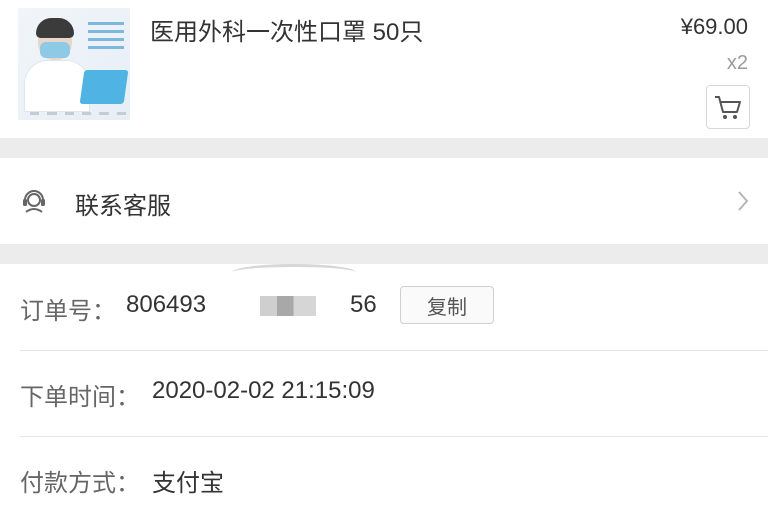 The width and height of the screenshot is (768, 522). Describe the element at coordinates (188, 483) in the screenshot. I see `payment-method-value: 支付宝` at that location.